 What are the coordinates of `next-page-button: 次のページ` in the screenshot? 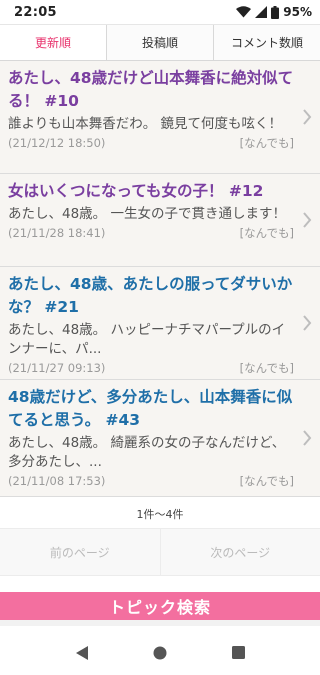 It's located at (240, 552).